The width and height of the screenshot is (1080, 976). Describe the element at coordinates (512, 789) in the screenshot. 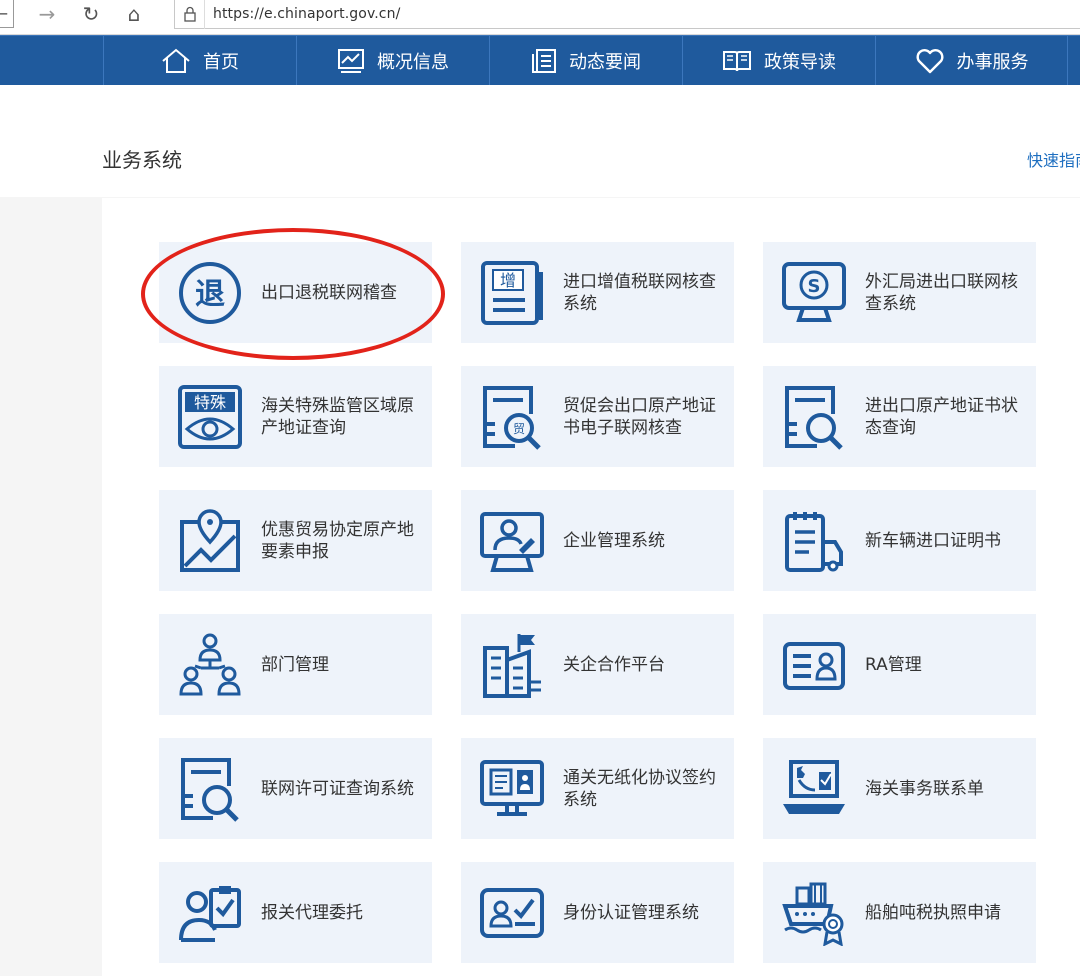

I see `paperless-monitor-icon` at that location.